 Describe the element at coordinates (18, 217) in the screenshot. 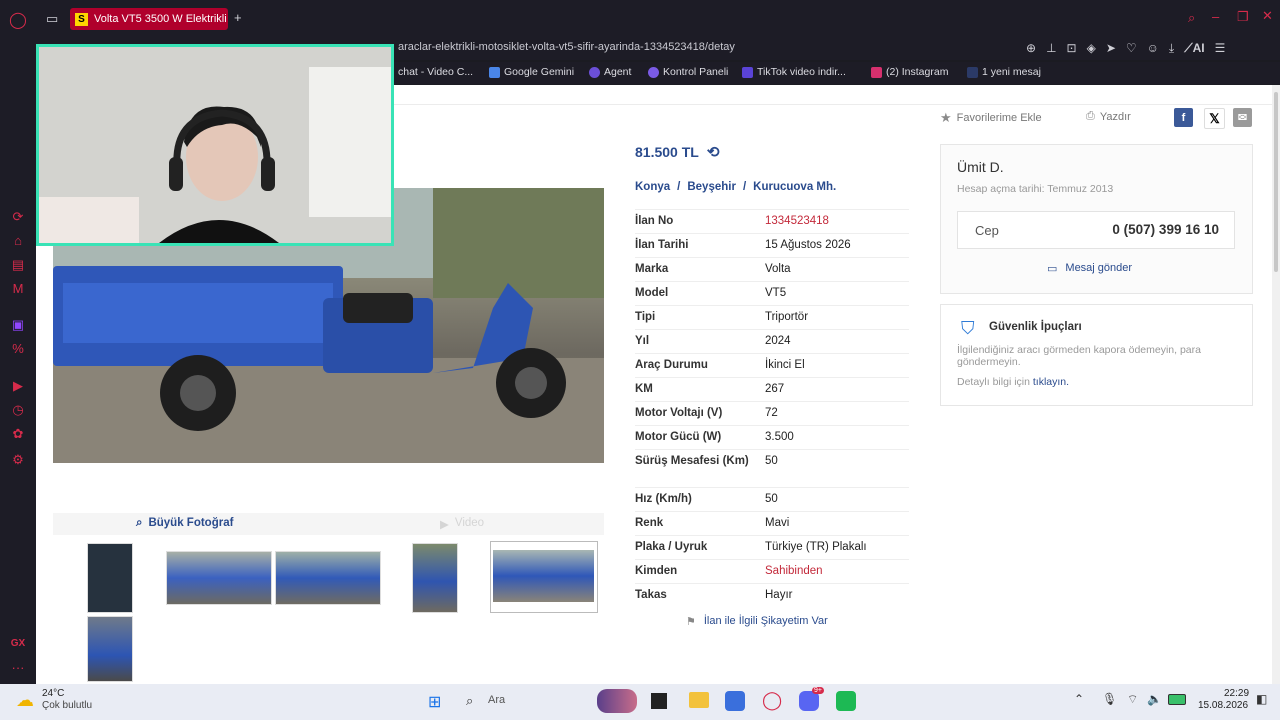

I see `refresh-sidebar-icon: ⟳` at that location.